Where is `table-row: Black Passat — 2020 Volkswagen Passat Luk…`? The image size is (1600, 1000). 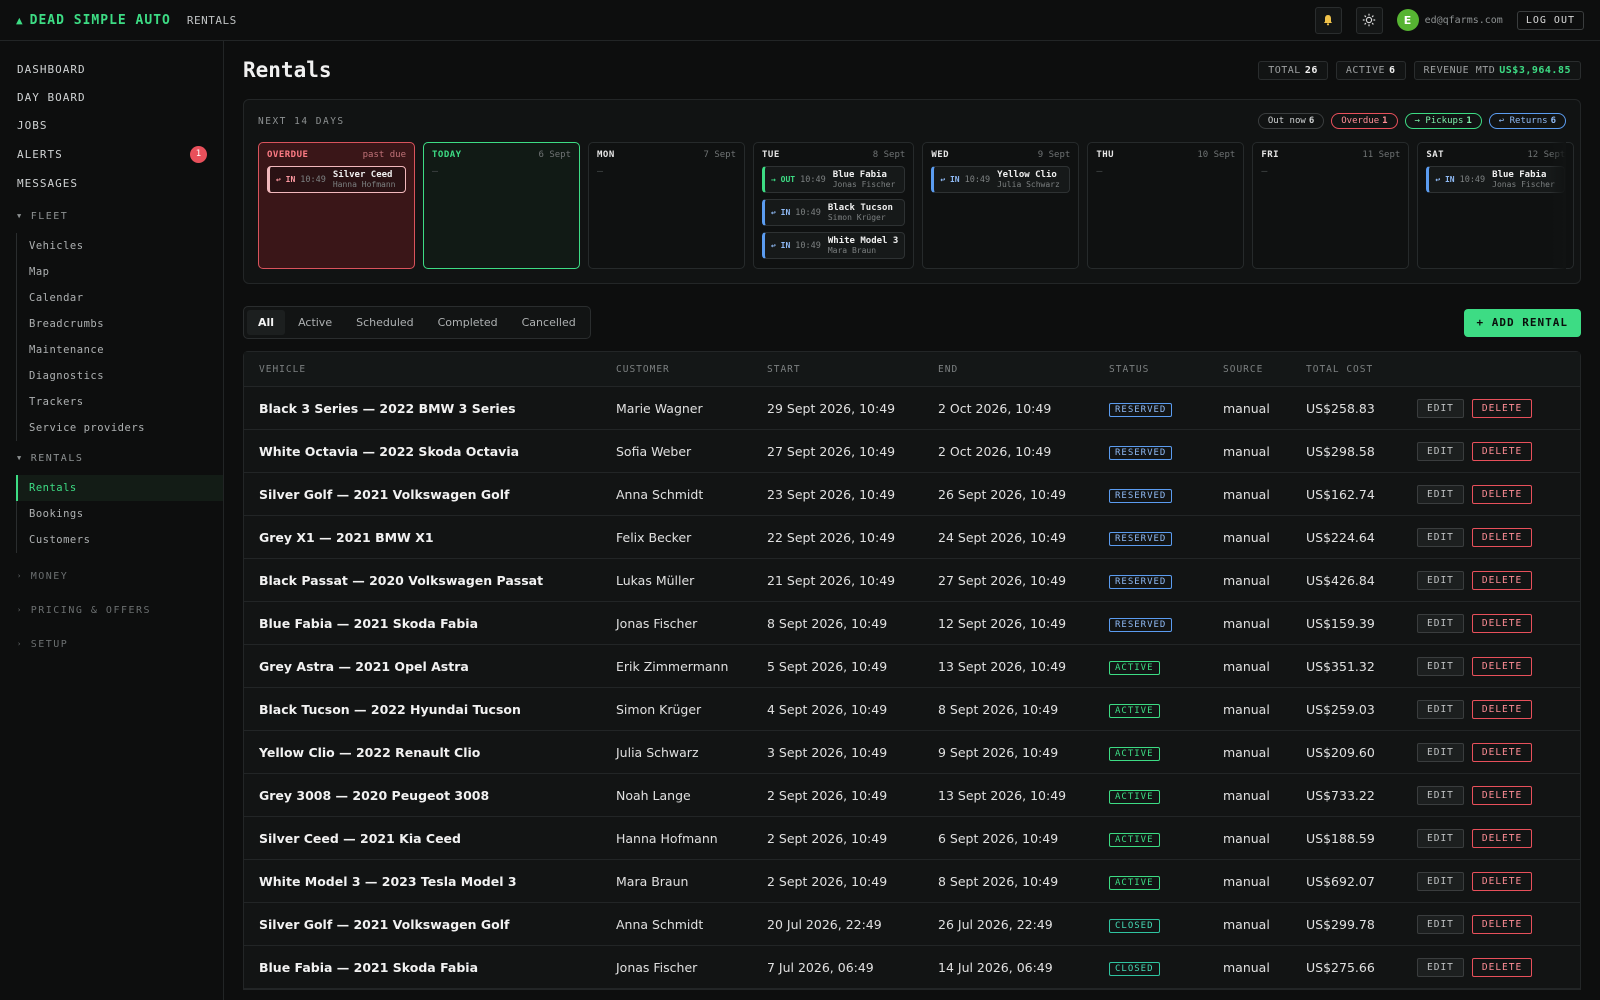 table-row: Black Passat — 2020 Volkswagen Passat Luk… is located at coordinates (912, 580).